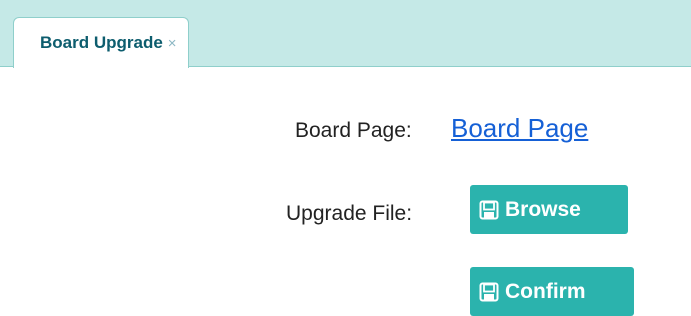 This screenshot has height=316, width=691. Describe the element at coordinates (545, 291) in the screenshot. I see `confirm-label: Confirm` at that location.